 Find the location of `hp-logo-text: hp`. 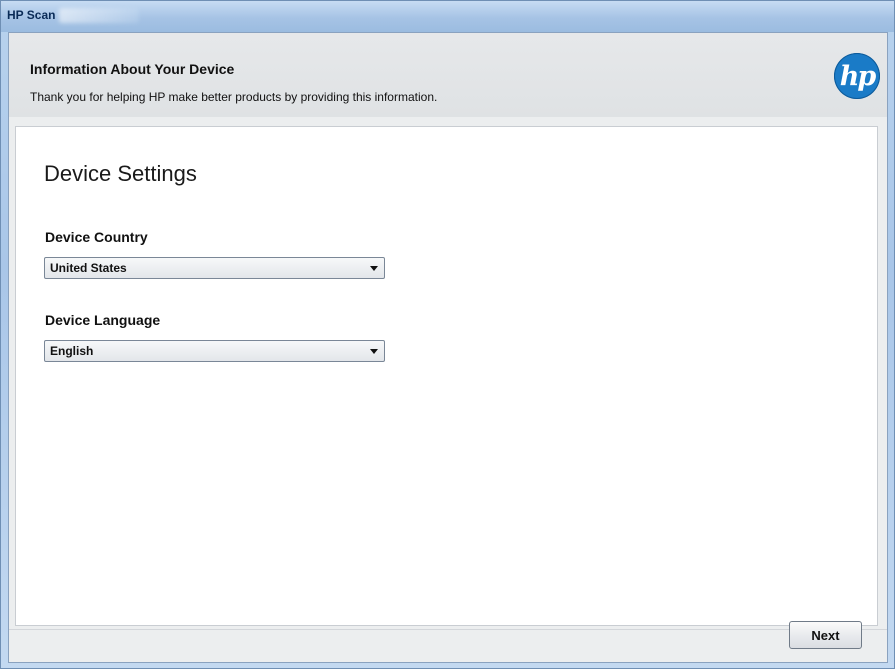

hp-logo-text: hp is located at coordinates (857, 76).